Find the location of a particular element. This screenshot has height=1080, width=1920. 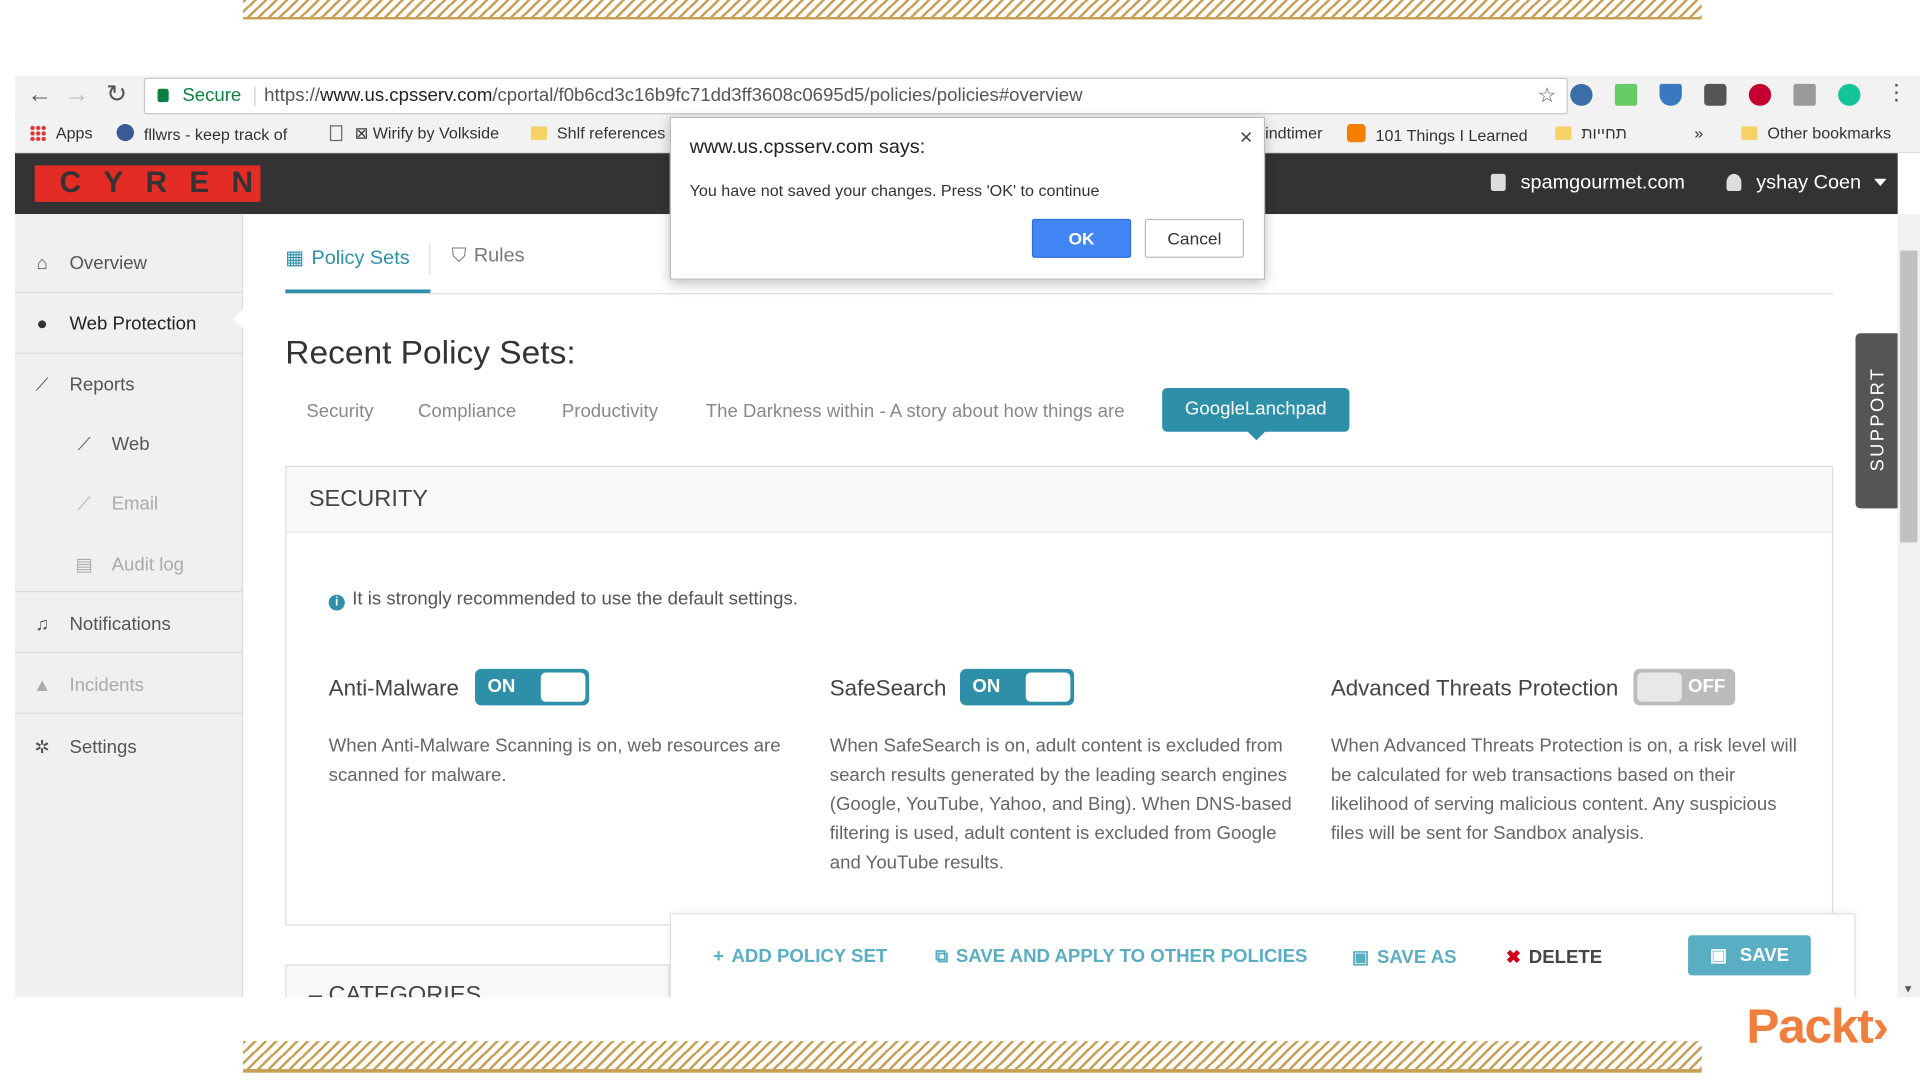

delete-button: ✖ DELETE is located at coordinates (1554, 957).